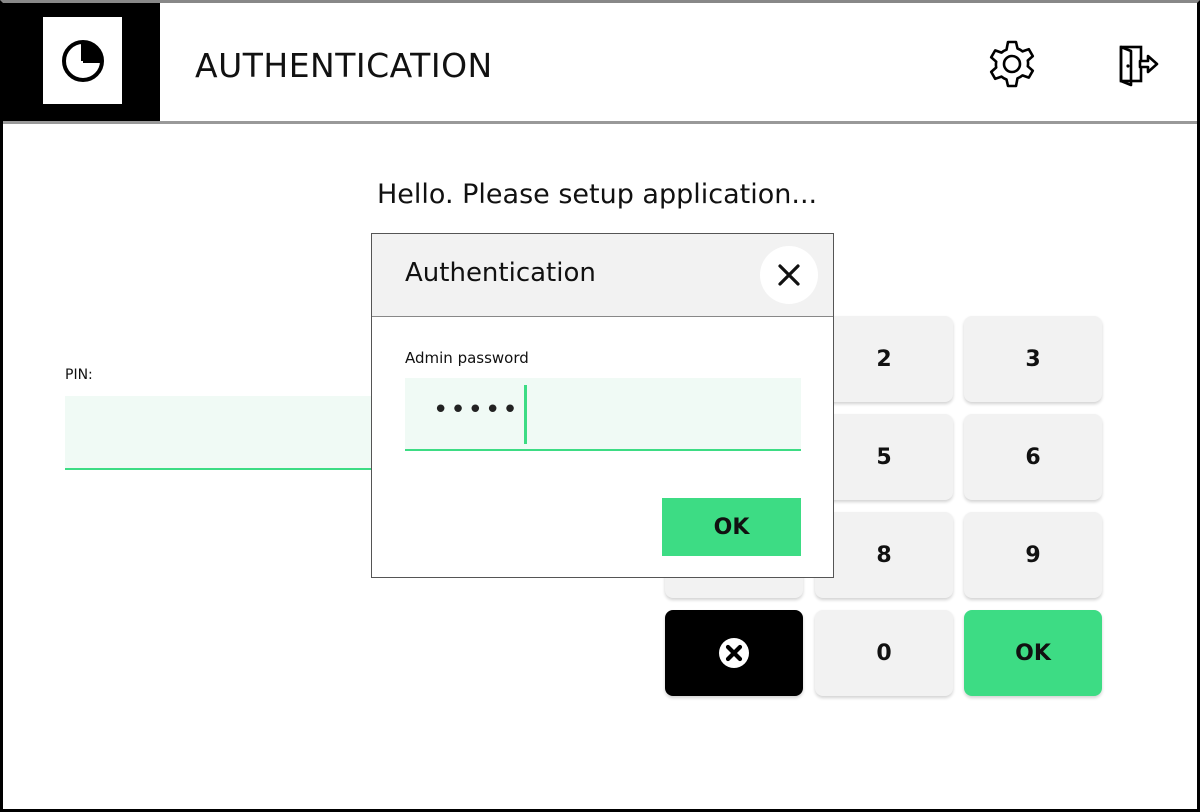 This screenshot has width=1200, height=812. Describe the element at coordinates (1033, 555) in the screenshot. I see `keypad-key-9: 9` at that location.